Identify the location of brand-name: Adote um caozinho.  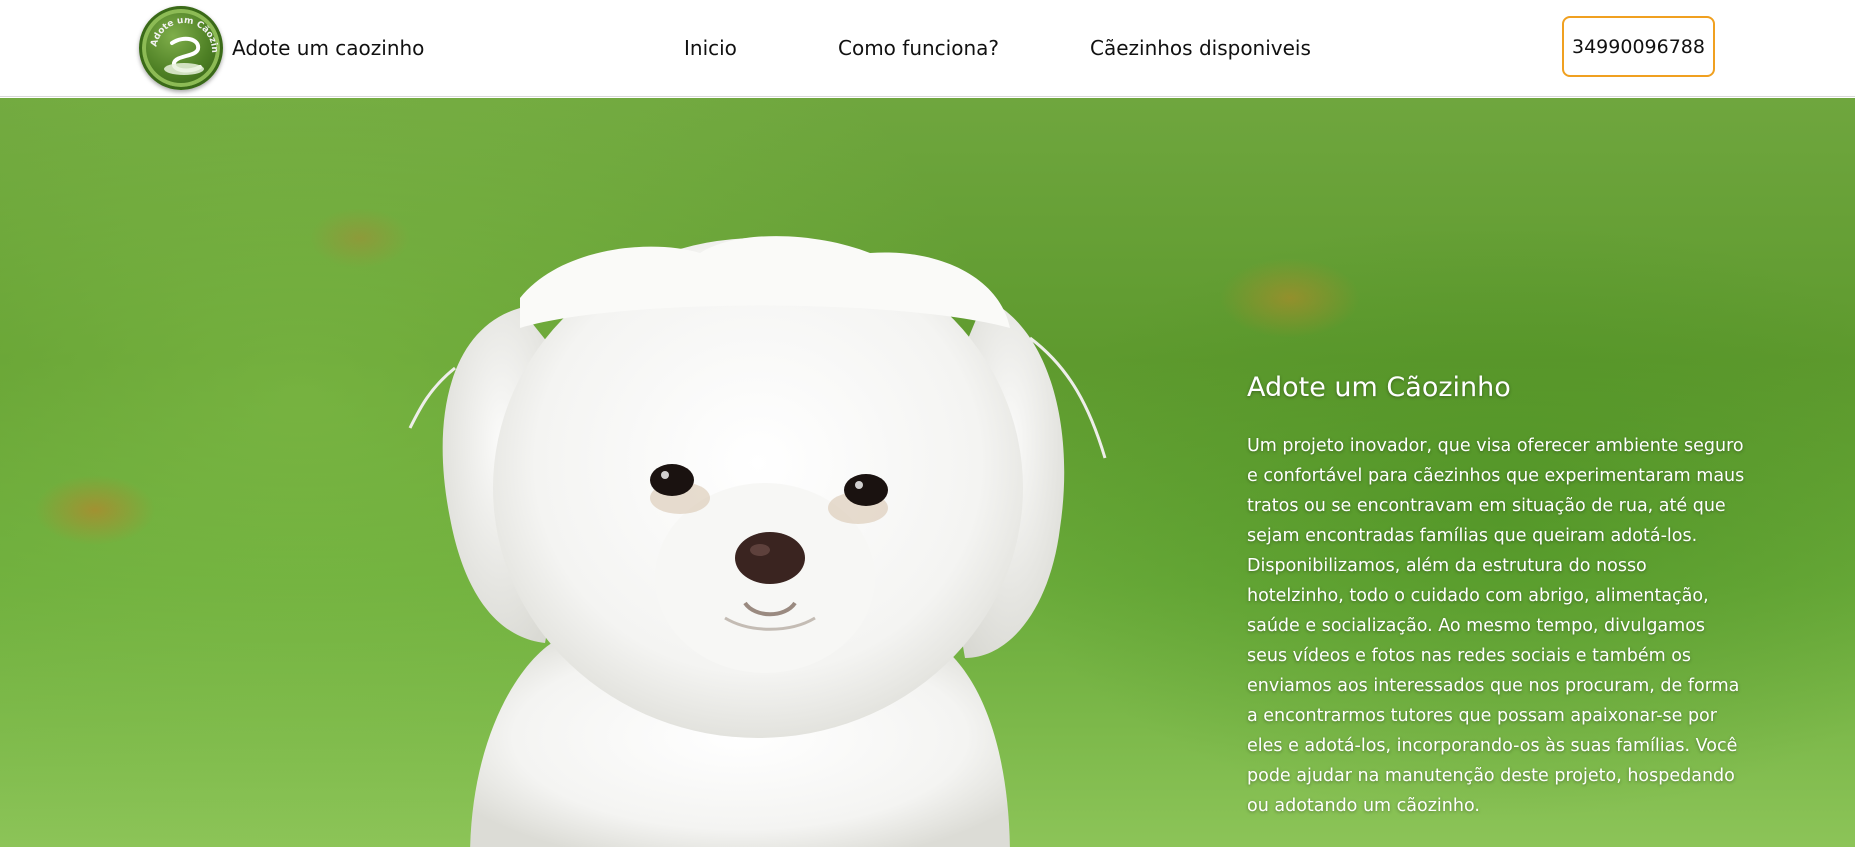
(328, 48).